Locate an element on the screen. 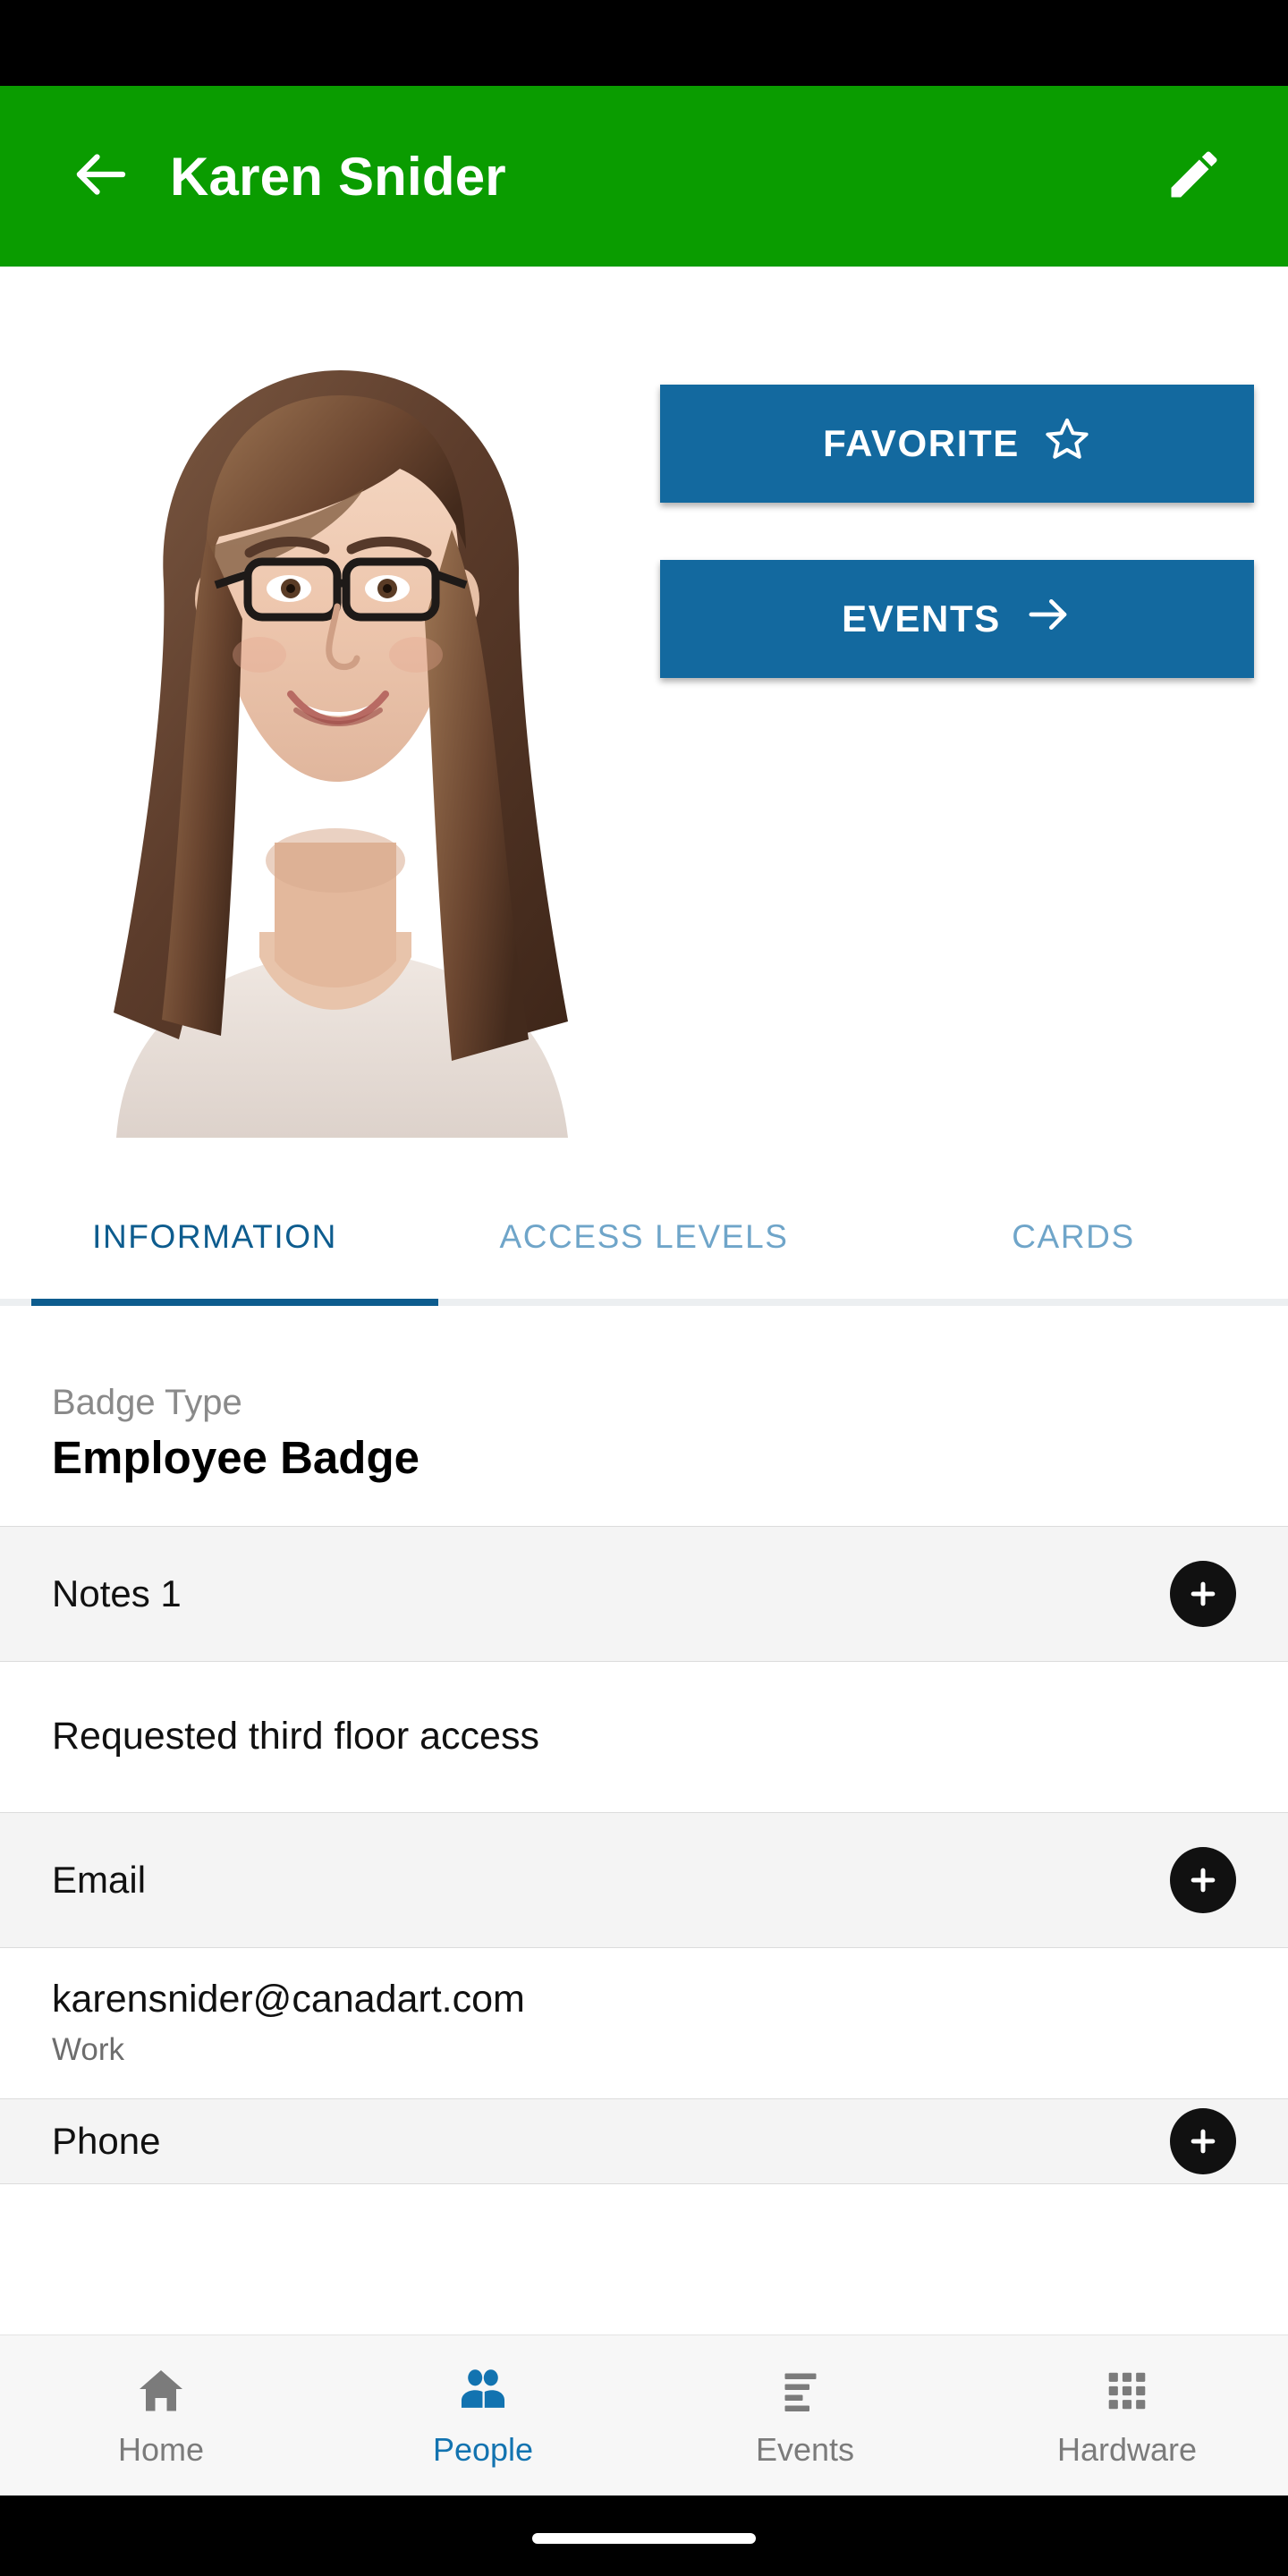  gesture-handle is located at coordinates (644, 2538).